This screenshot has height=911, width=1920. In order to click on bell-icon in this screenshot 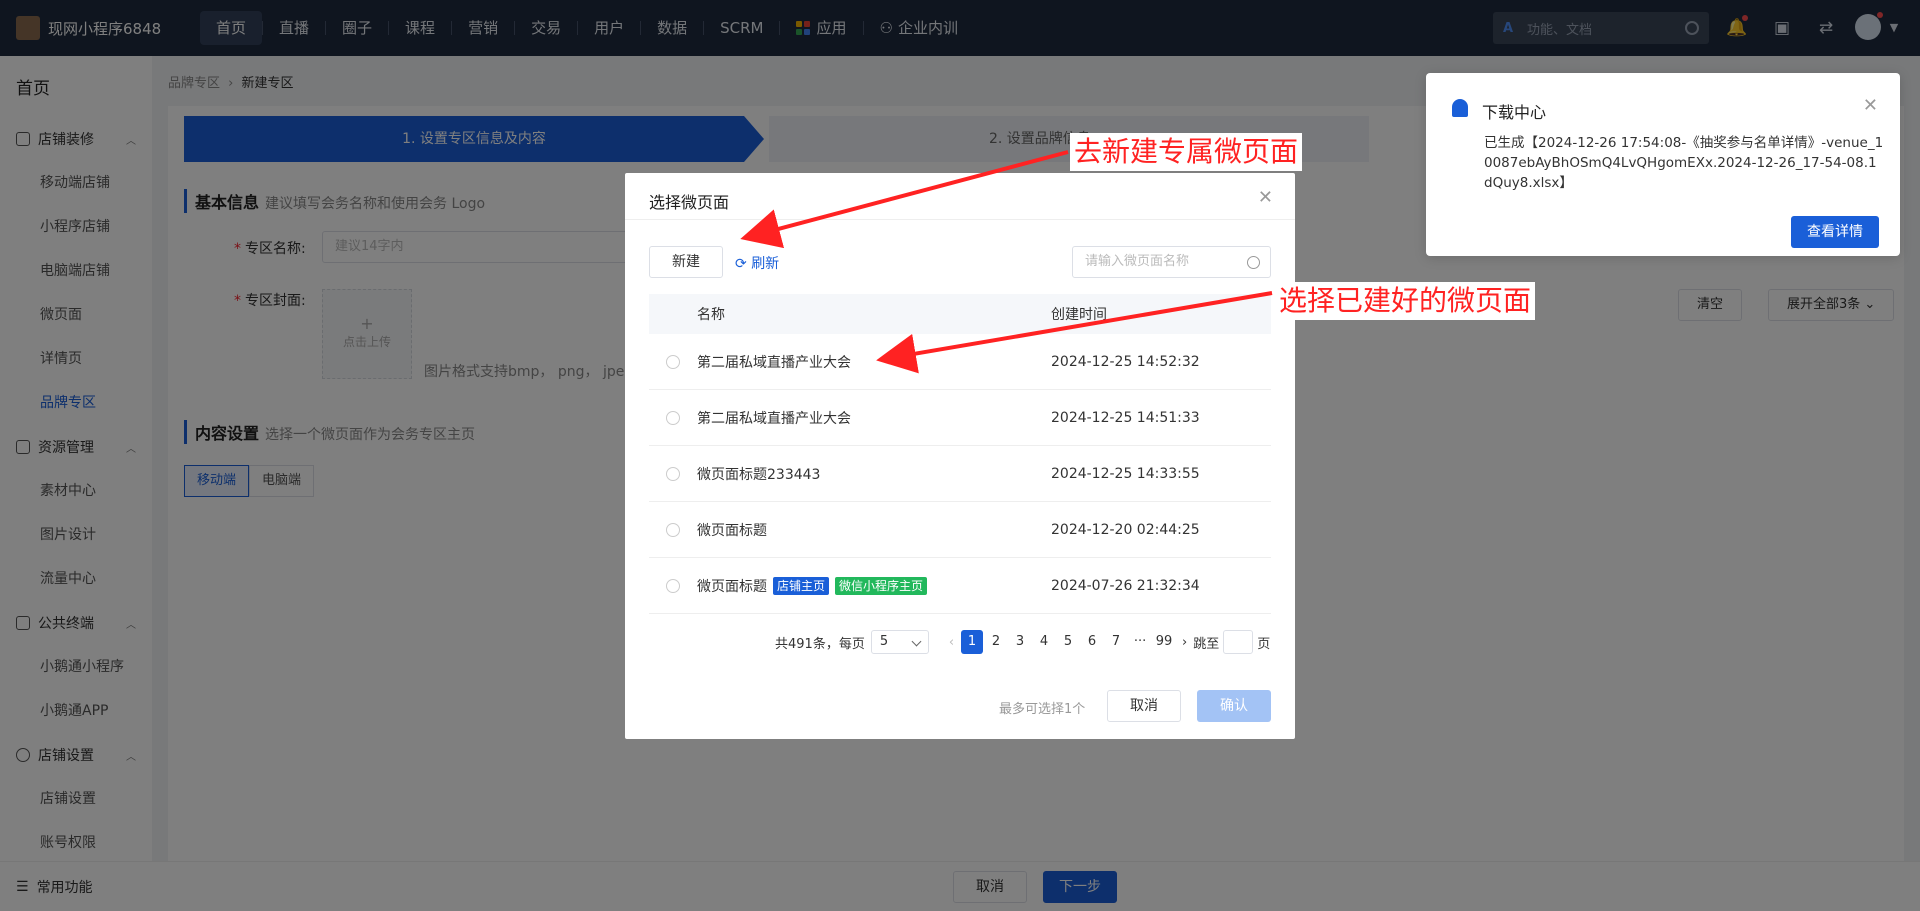, I will do `click(1460, 108)`.